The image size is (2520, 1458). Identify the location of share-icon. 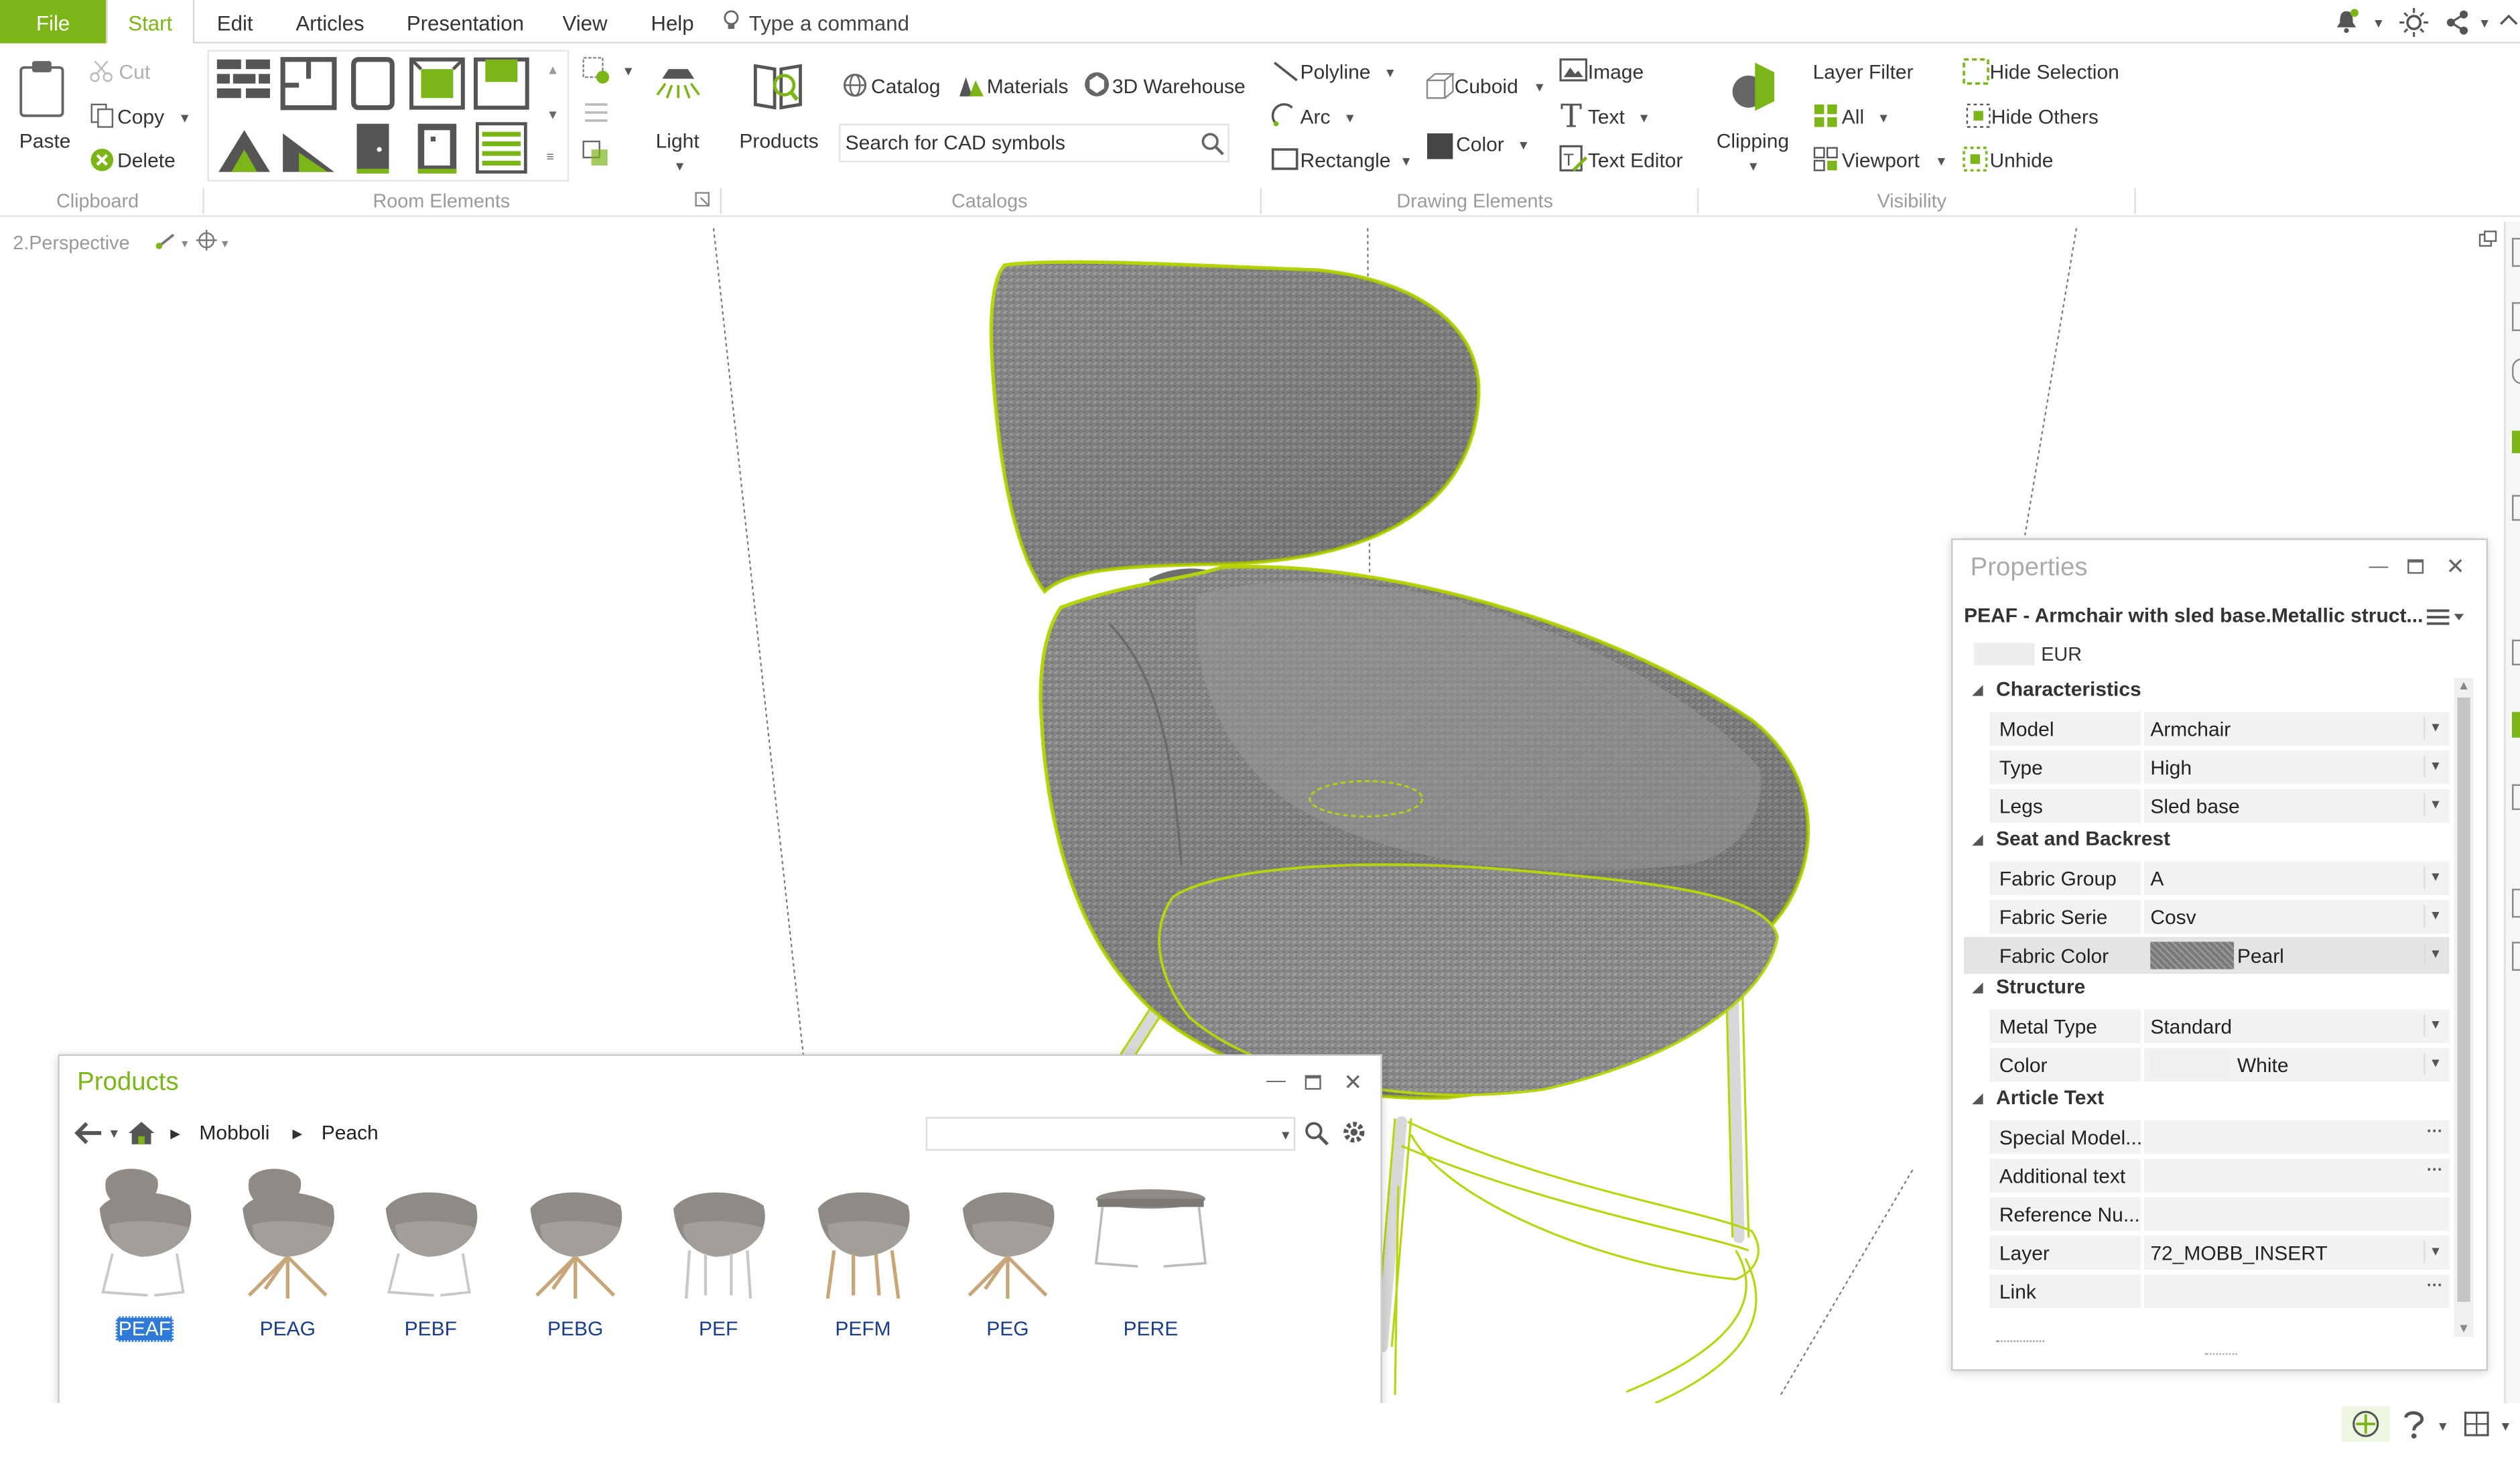
(2457, 22).